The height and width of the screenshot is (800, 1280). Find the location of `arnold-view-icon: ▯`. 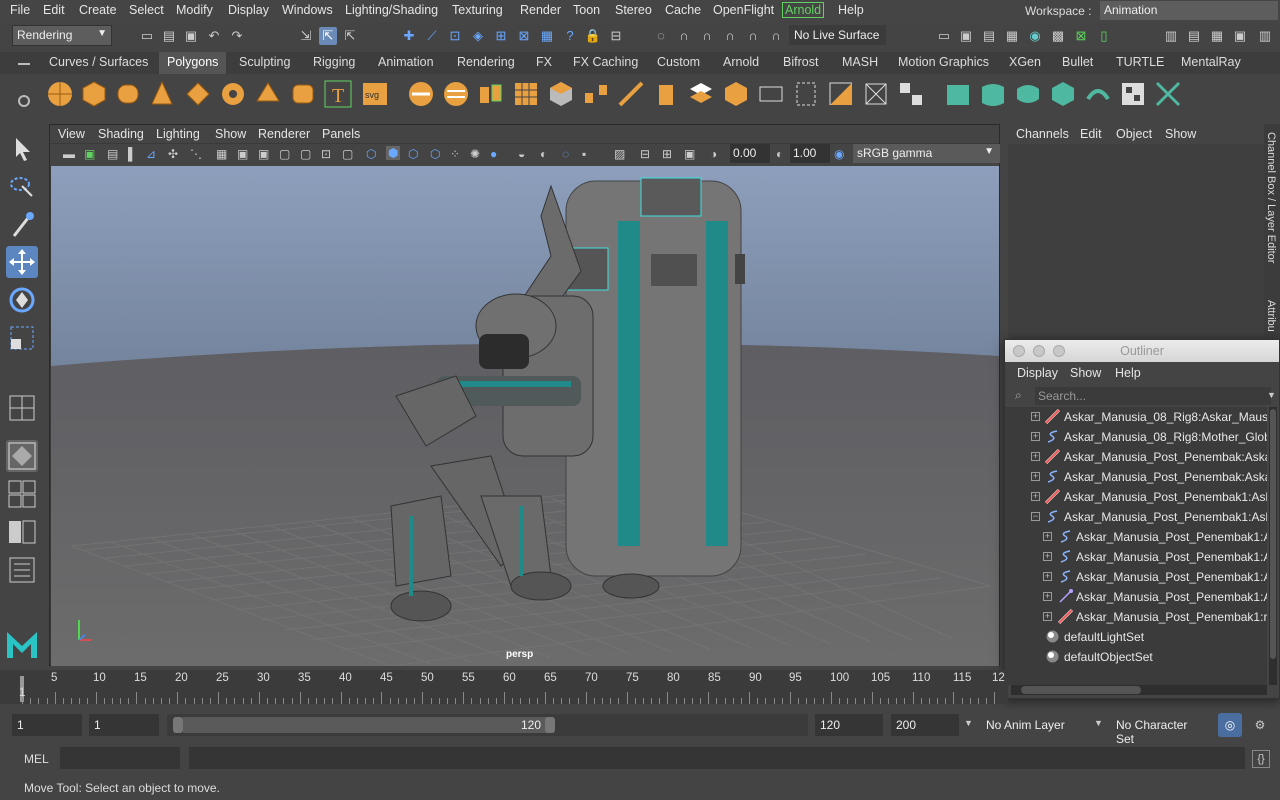

arnold-view-icon: ▯ is located at coordinates (1104, 36).